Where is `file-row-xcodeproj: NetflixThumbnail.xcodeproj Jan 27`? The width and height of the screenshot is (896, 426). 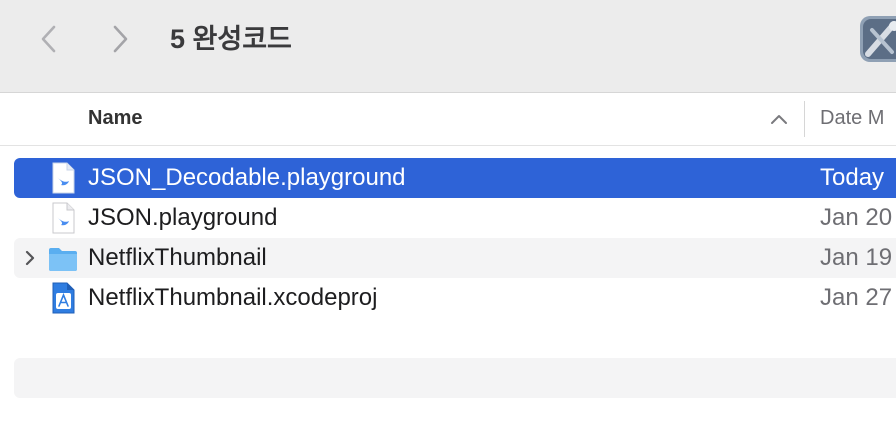 file-row-xcodeproj: NetflixThumbnail.xcodeproj Jan 27 is located at coordinates (455, 298).